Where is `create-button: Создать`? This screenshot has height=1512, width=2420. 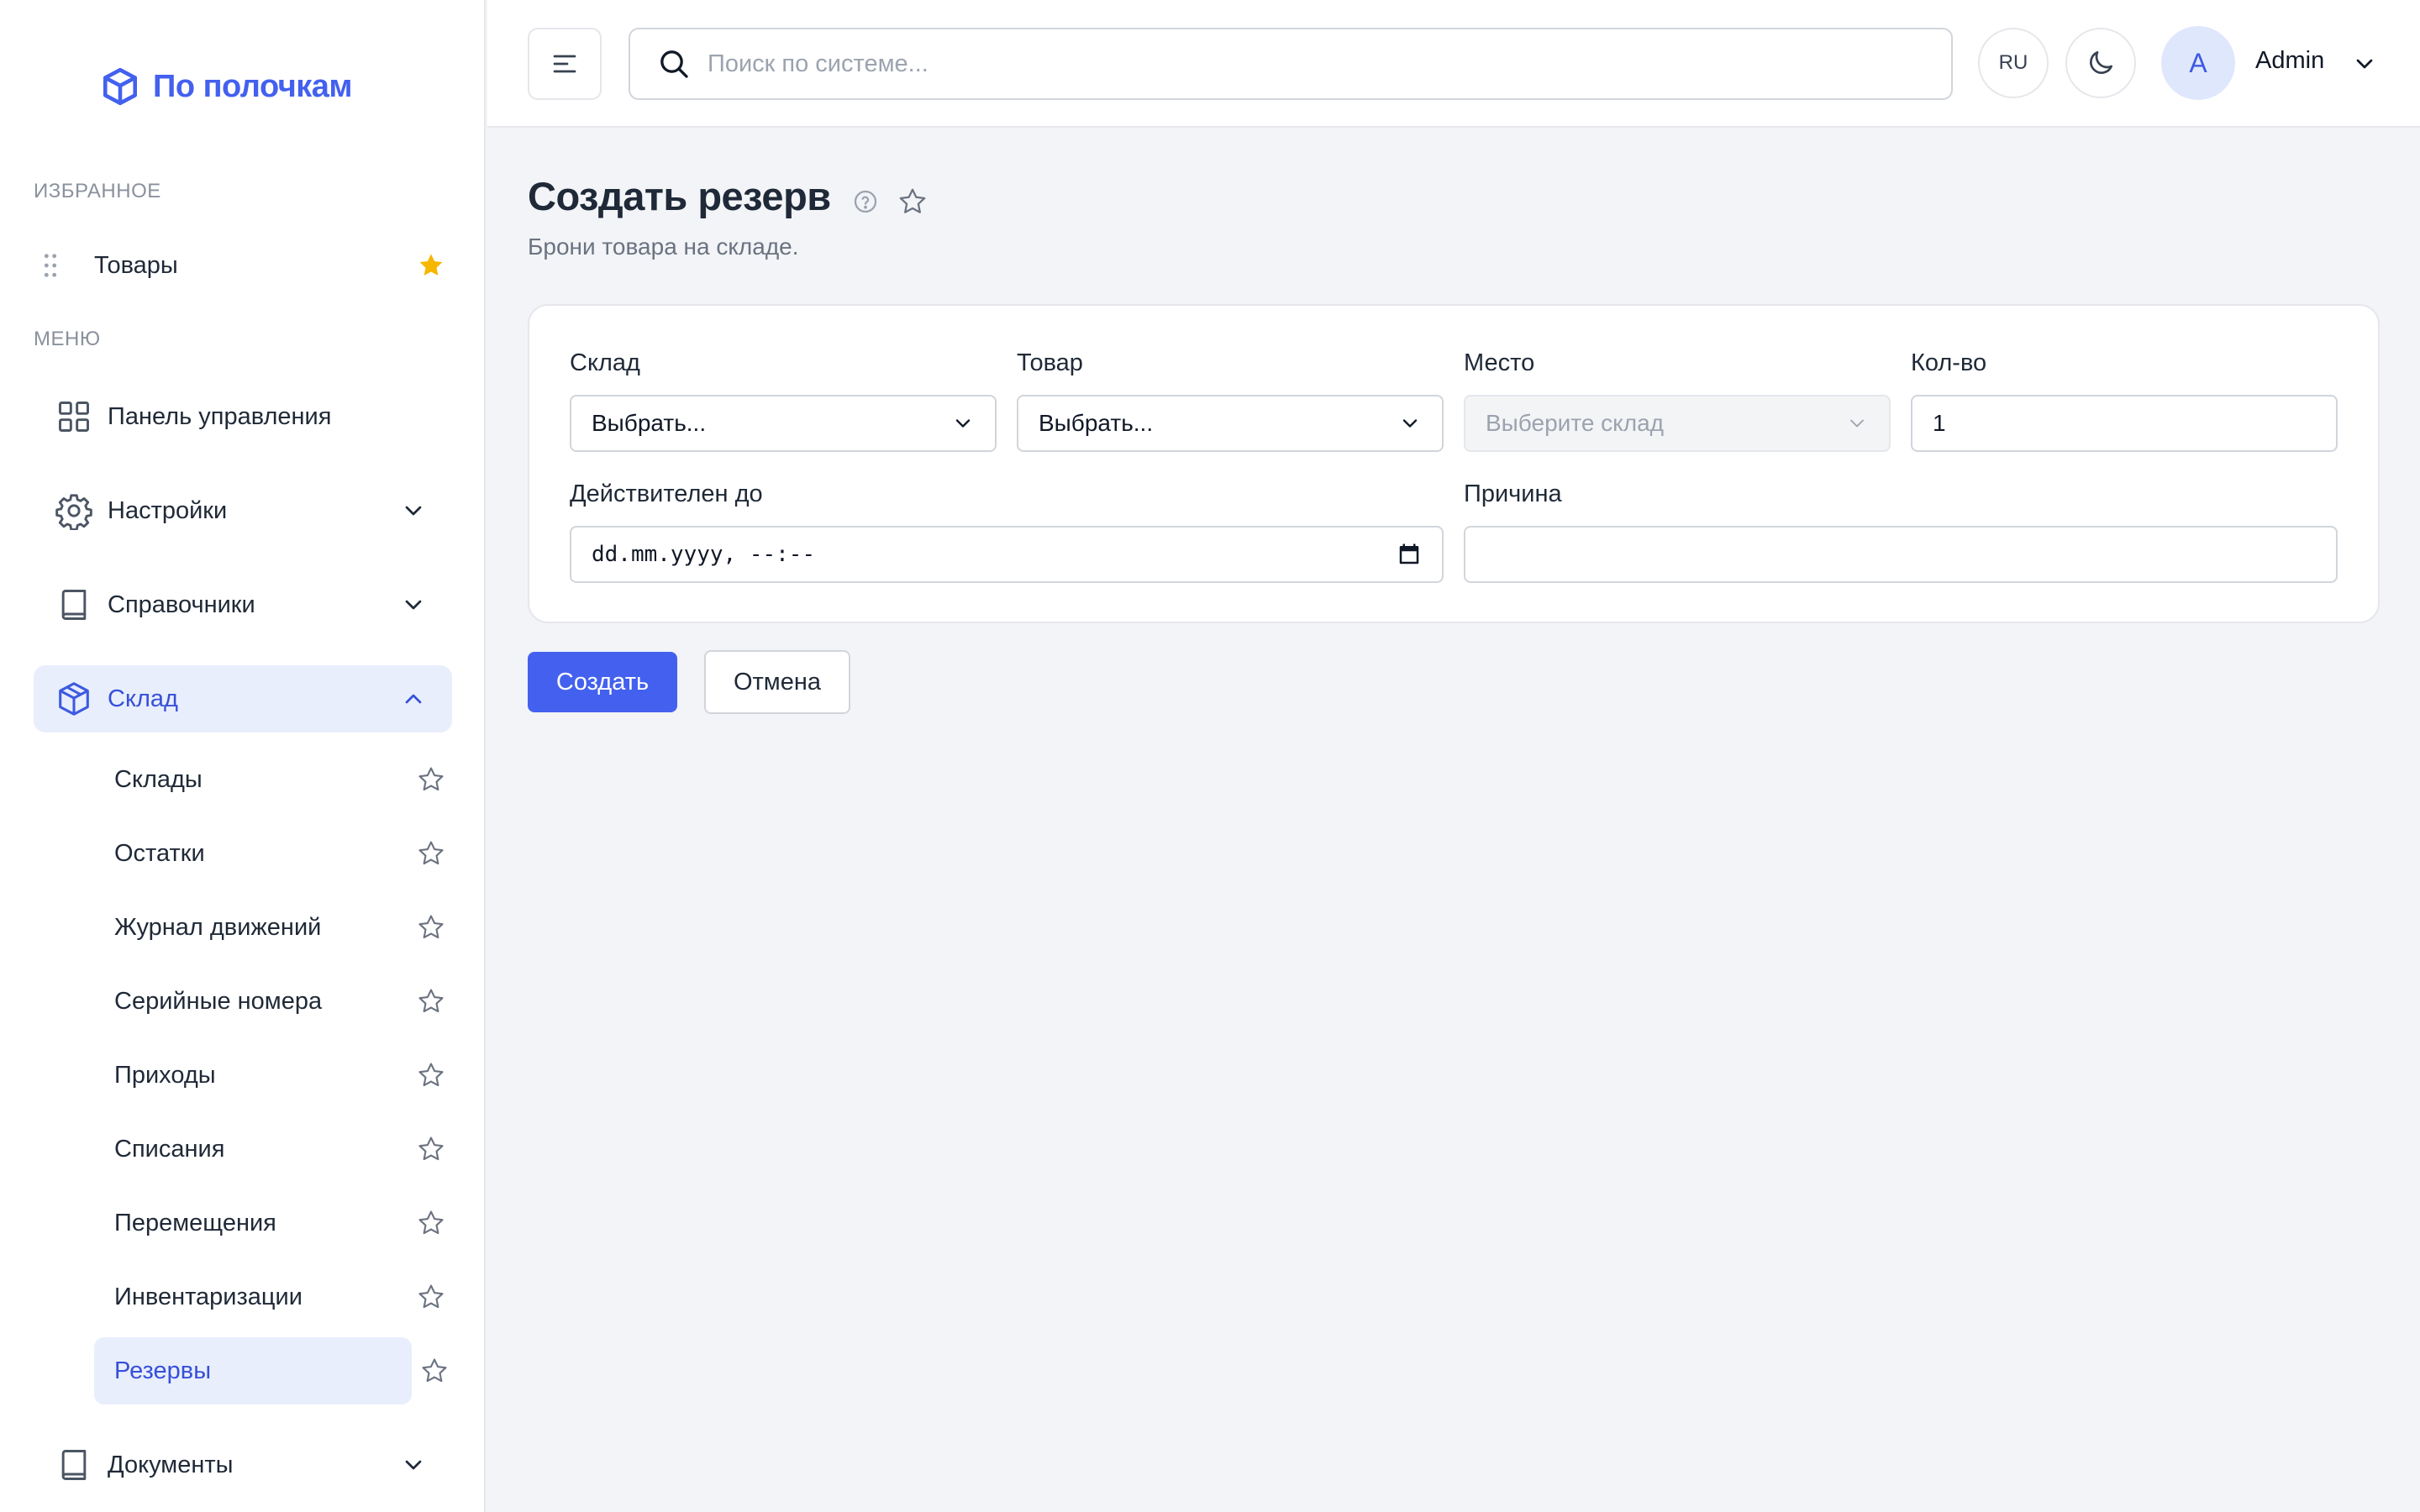 create-button: Создать is located at coordinates (602, 682).